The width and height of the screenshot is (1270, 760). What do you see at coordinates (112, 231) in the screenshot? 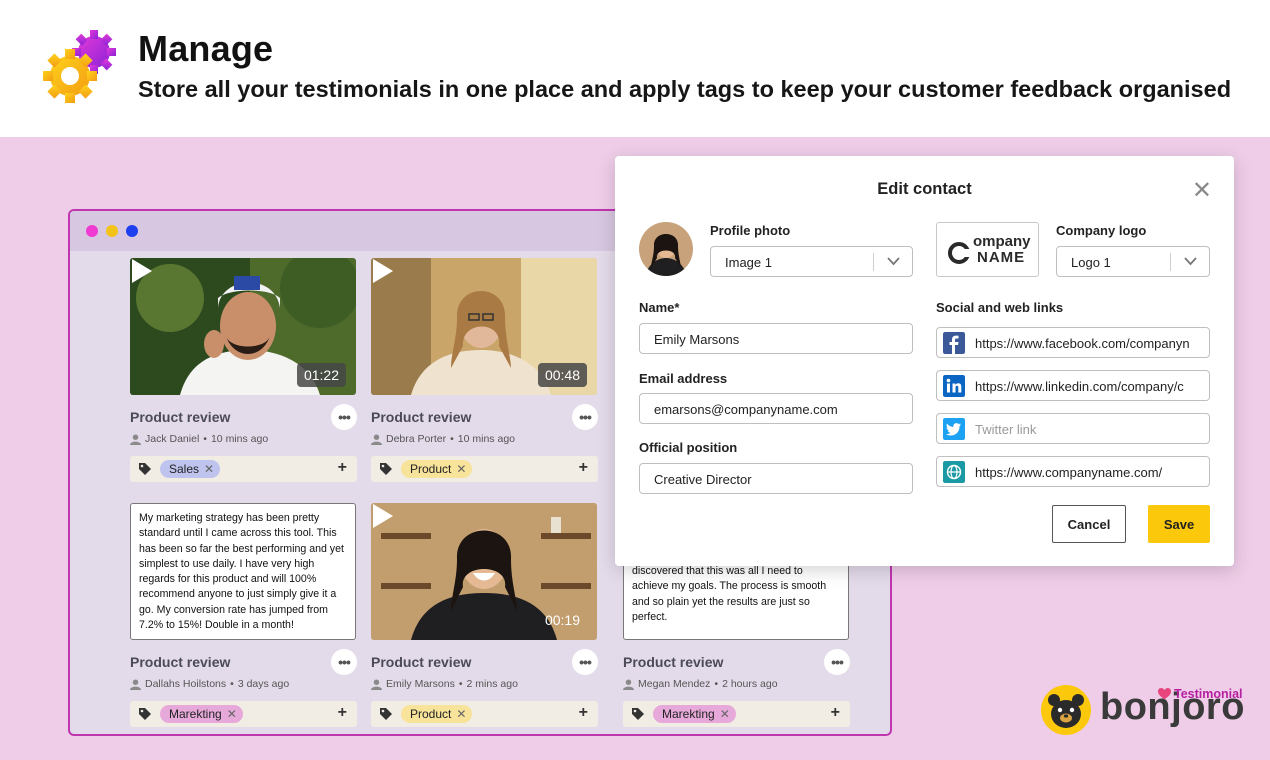
I see `window-minimize-dot` at bounding box center [112, 231].